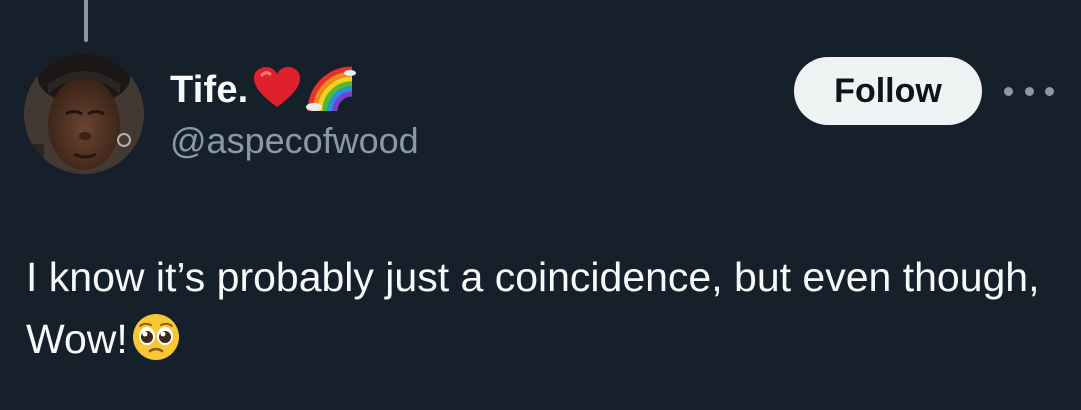 The width and height of the screenshot is (1081, 410). What do you see at coordinates (888, 91) in the screenshot?
I see `follow-button: Follow` at bounding box center [888, 91].